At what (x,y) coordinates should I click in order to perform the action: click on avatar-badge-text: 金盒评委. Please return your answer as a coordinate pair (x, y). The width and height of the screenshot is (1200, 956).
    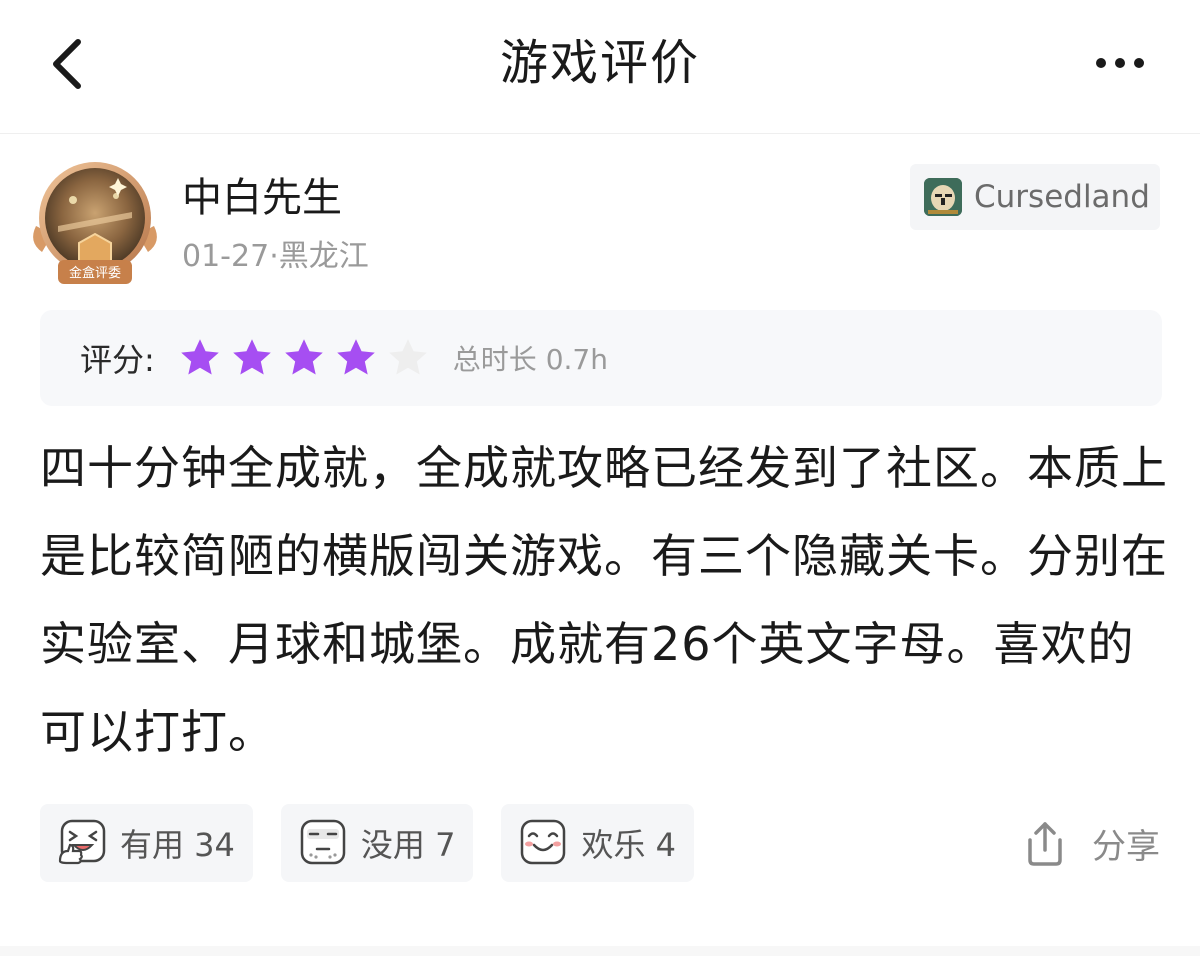
    Looking at the image, I should click on (95, 273).